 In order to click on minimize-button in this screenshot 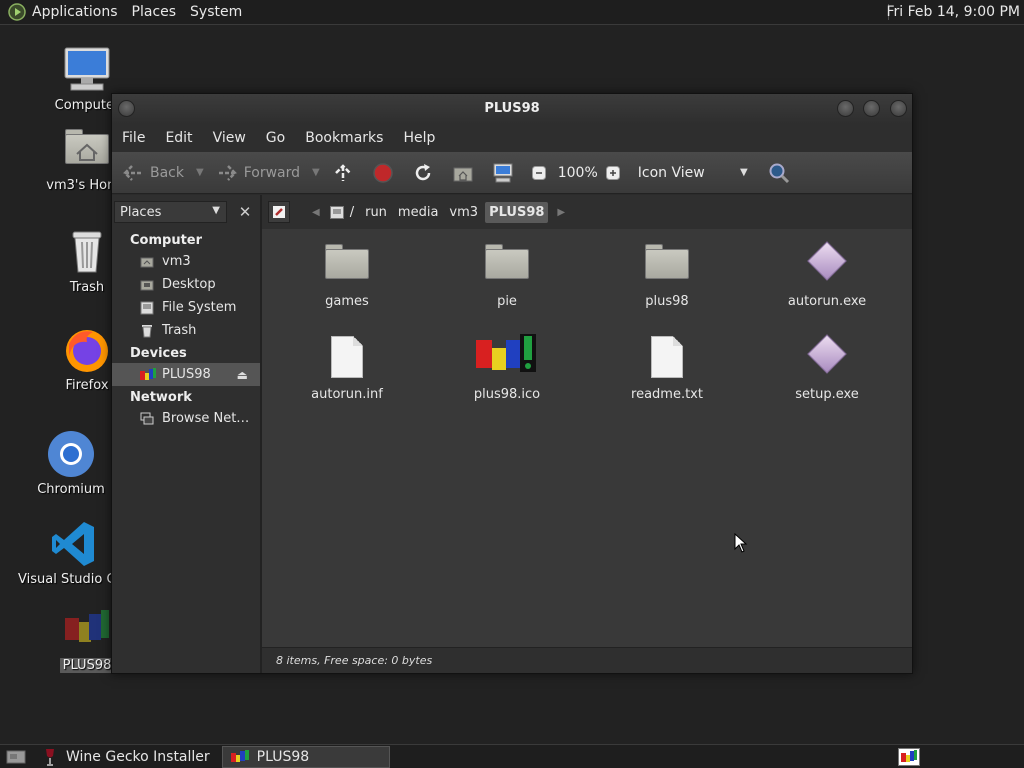, I will do `click(845, 108)`.